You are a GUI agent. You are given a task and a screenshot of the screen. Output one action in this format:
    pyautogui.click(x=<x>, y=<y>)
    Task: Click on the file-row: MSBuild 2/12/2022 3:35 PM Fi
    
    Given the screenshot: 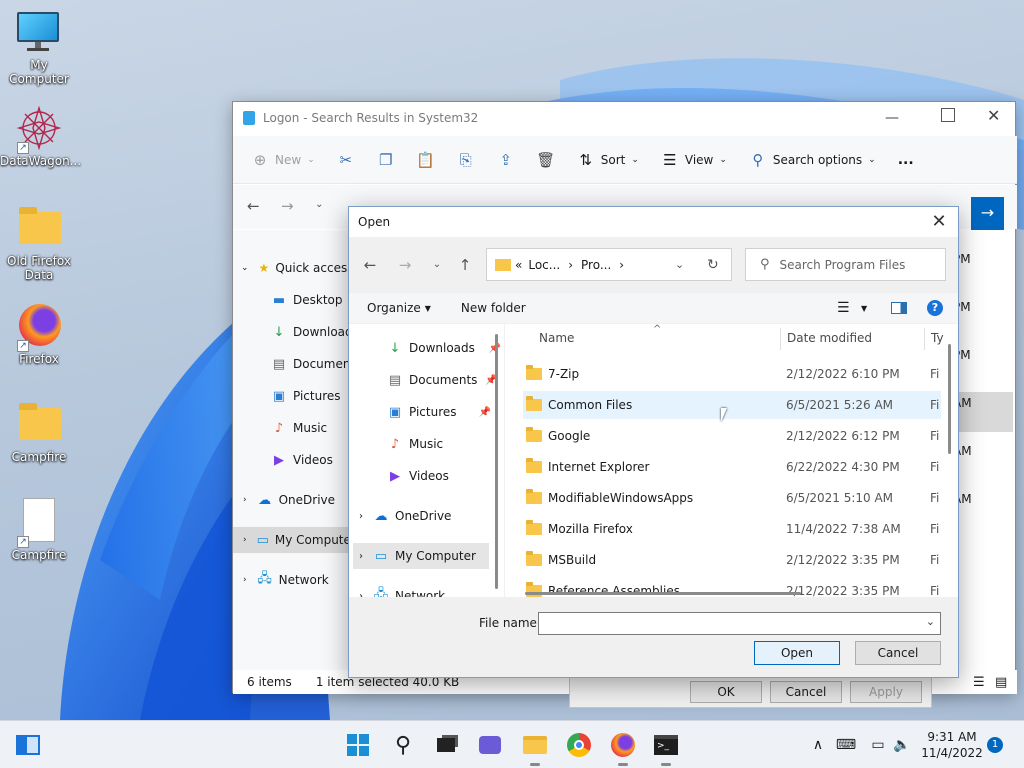 What is the action you would take?
    pyautogui.click(x=732, y=560)
    